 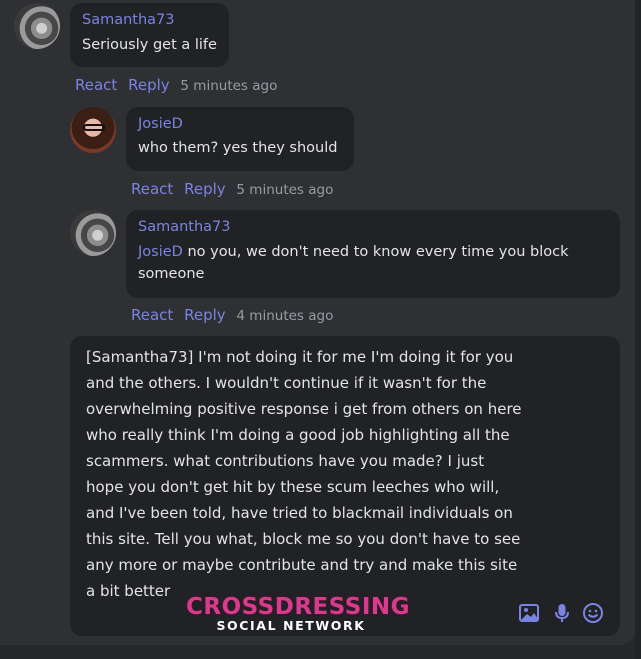 I want to click on glasses-shape, so click(x=94, y=127).